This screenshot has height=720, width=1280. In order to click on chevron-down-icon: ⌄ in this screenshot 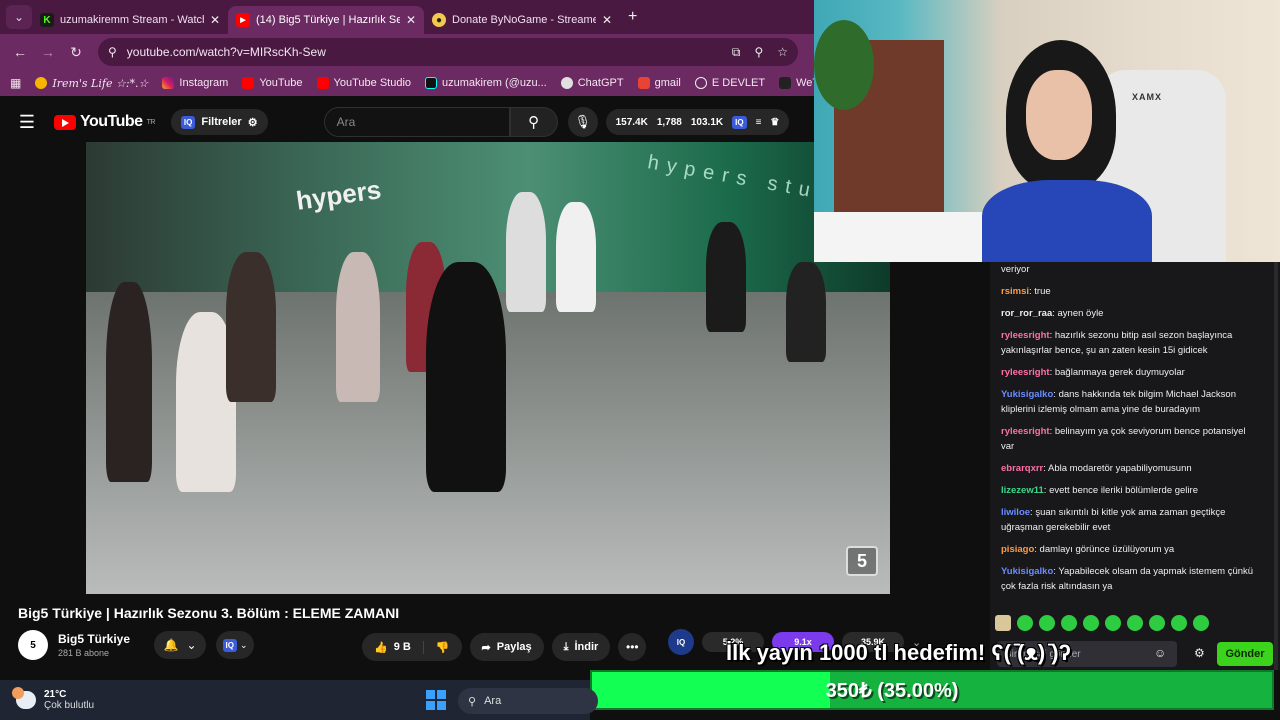, I will do `click(243, 644)`.